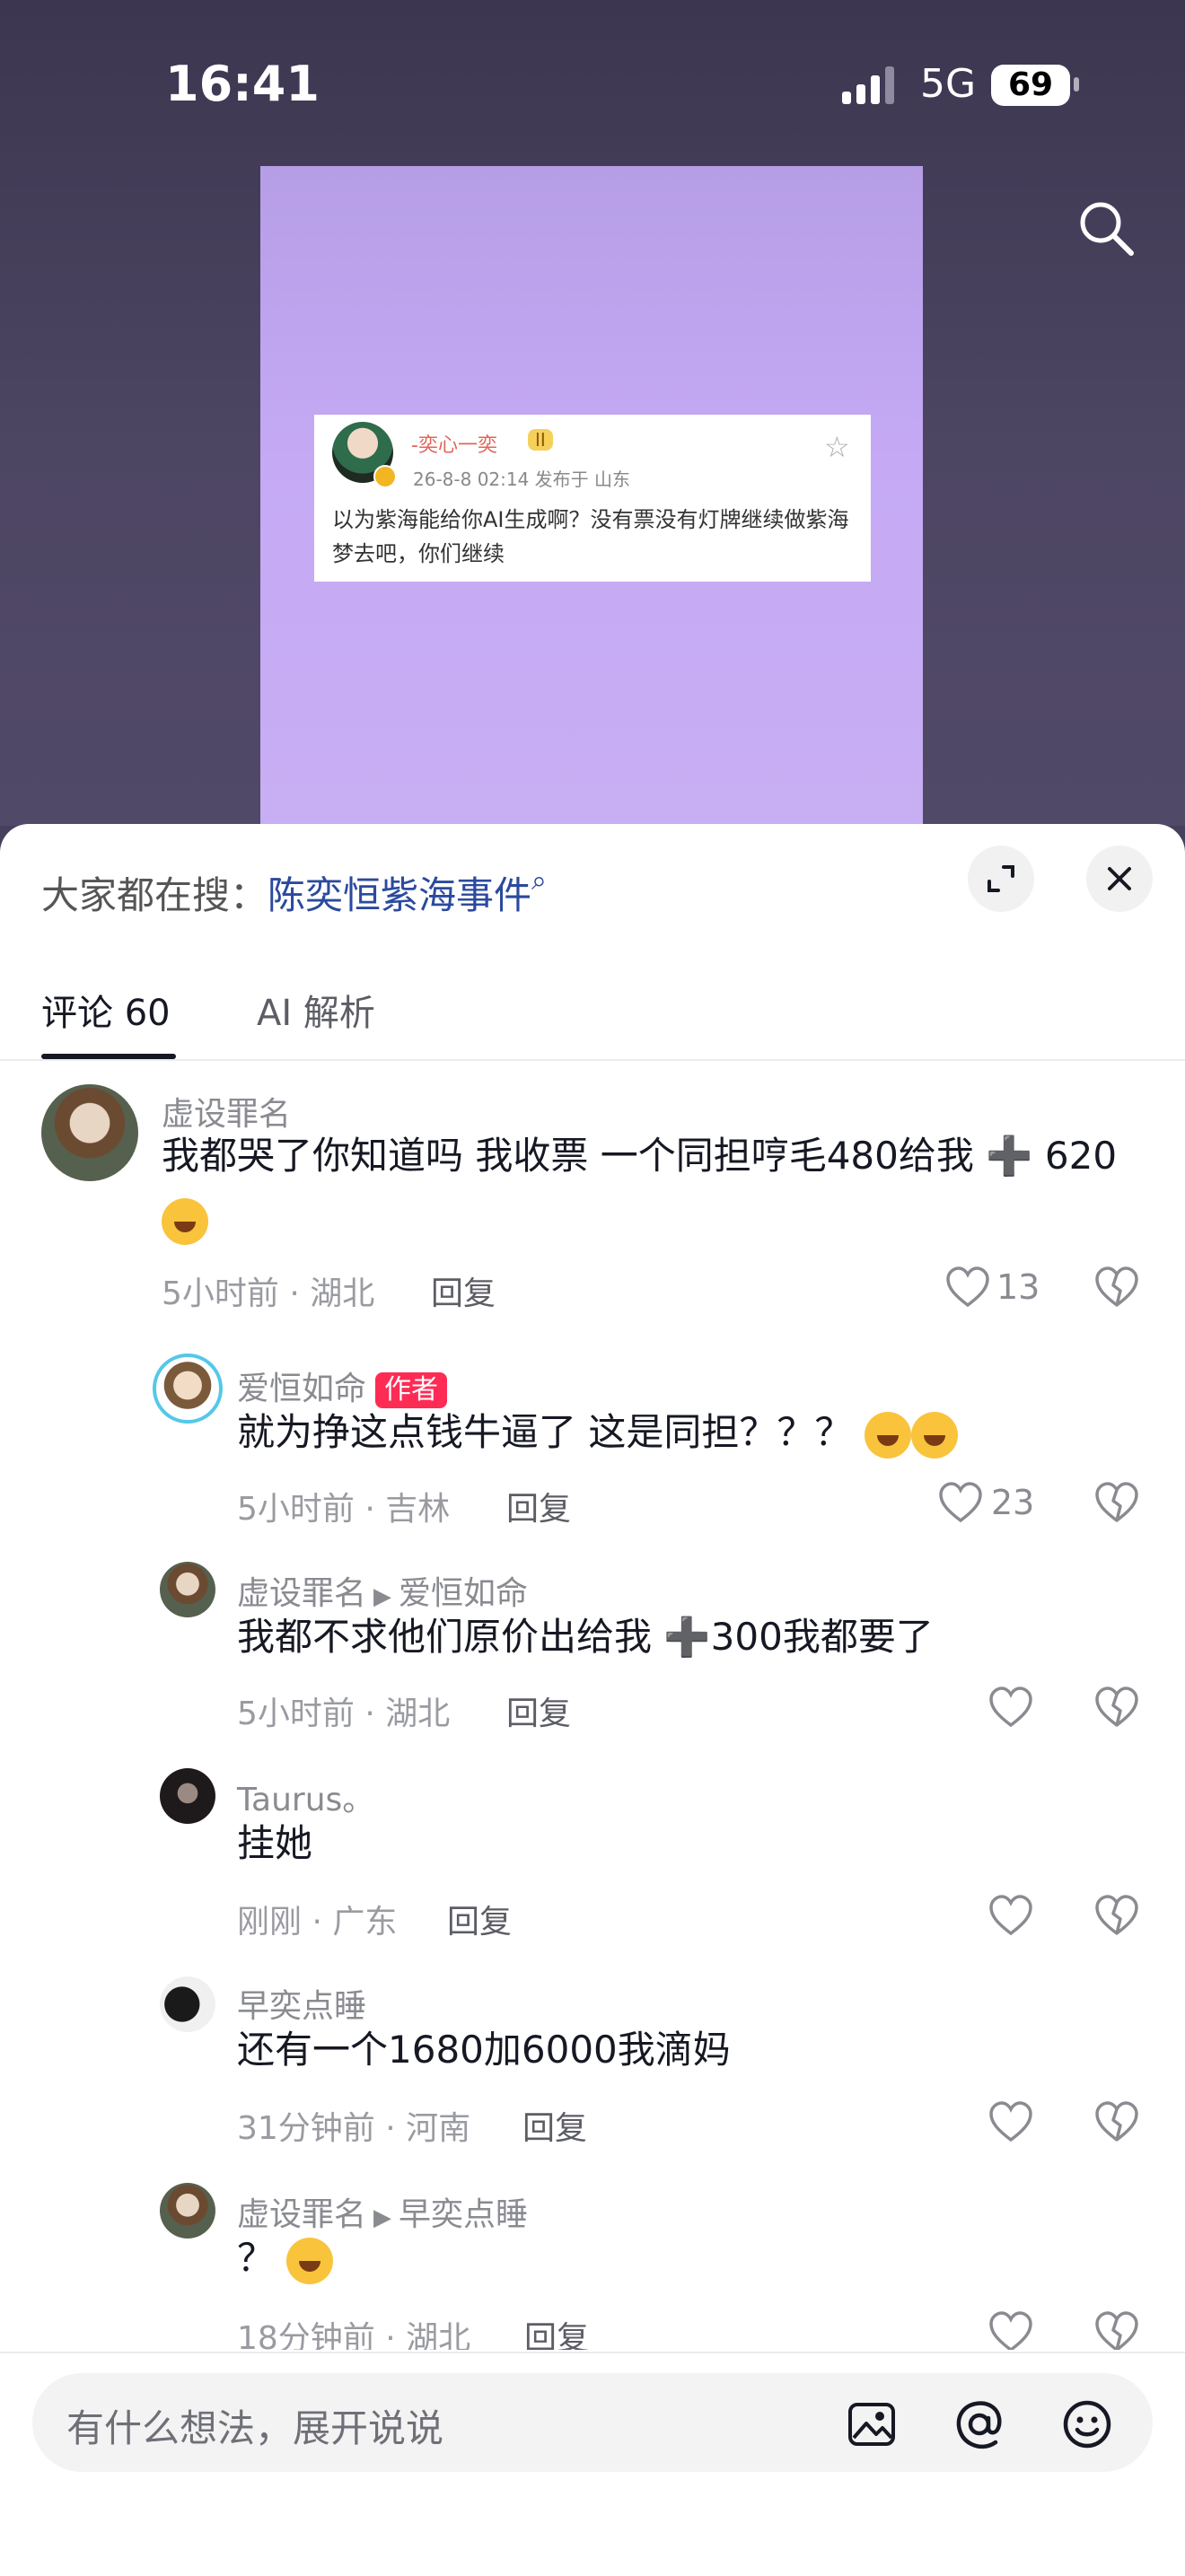 Image resolution: width=1185 pixels, height=2576 pixels. Describe the element at coordinates (275, 1843) in the screenshot. I see `comment-text: 挂她` at that location.